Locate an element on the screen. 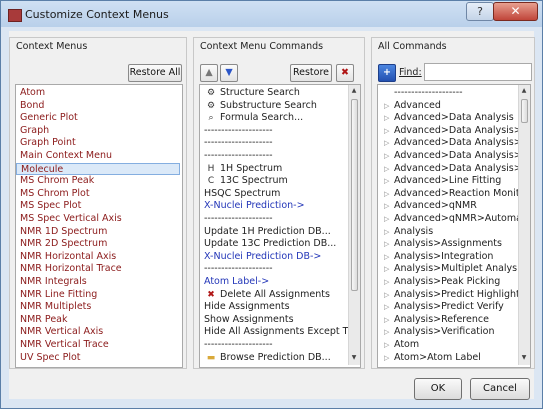  context-menu-item: NMR Line Fitting is located at coordinates (98, 295).